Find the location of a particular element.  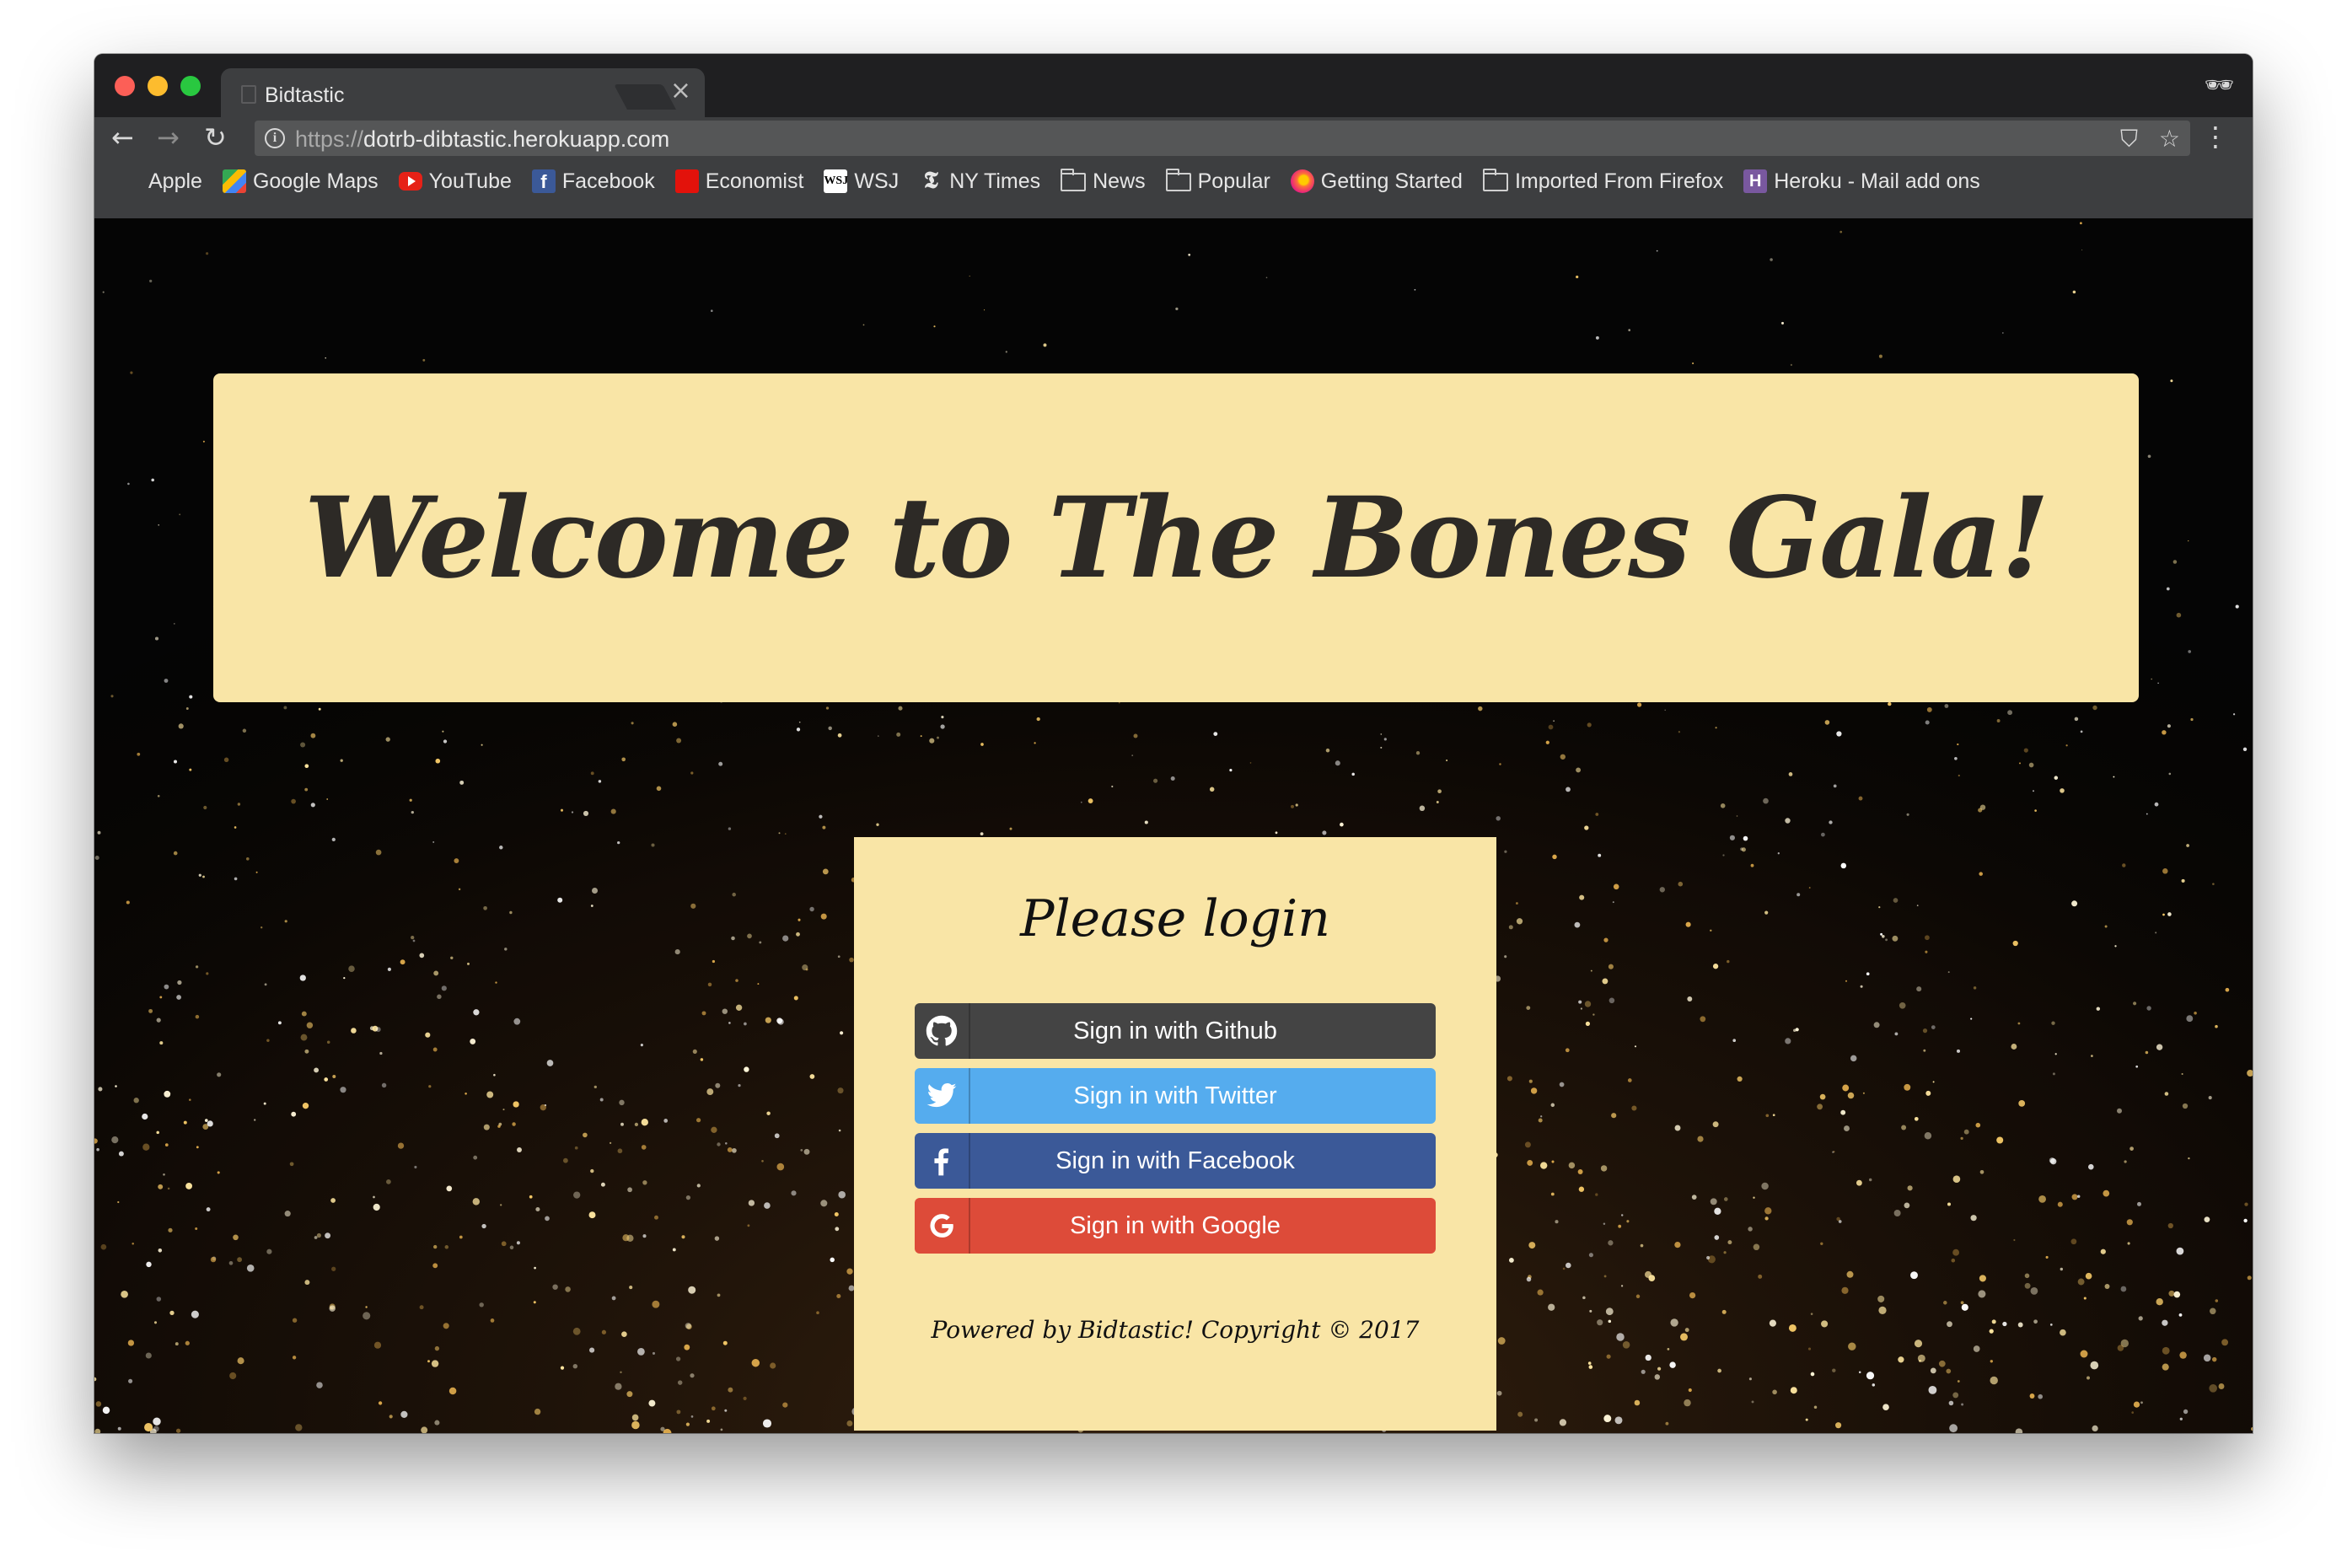

nytimes-icon: 𝕿 is located at coordinates (930, 181).